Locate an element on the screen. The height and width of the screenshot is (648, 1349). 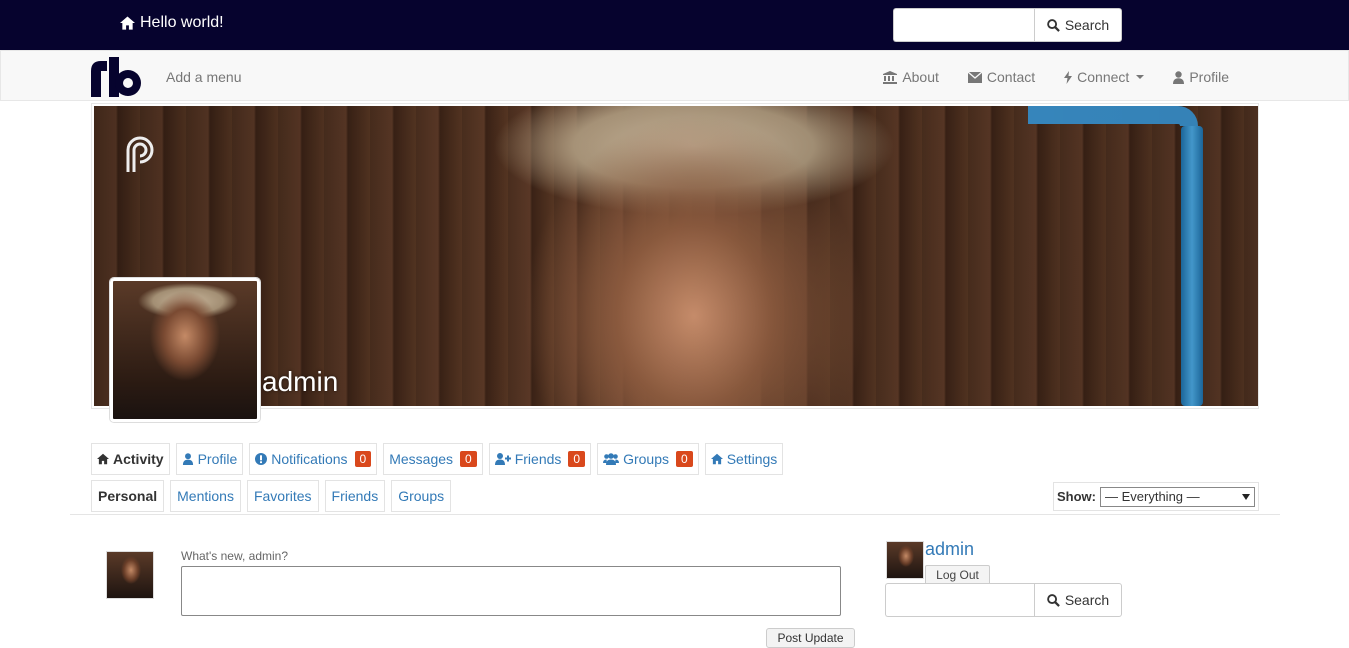
sidebar-search-input is located at coordinates (959, 600).